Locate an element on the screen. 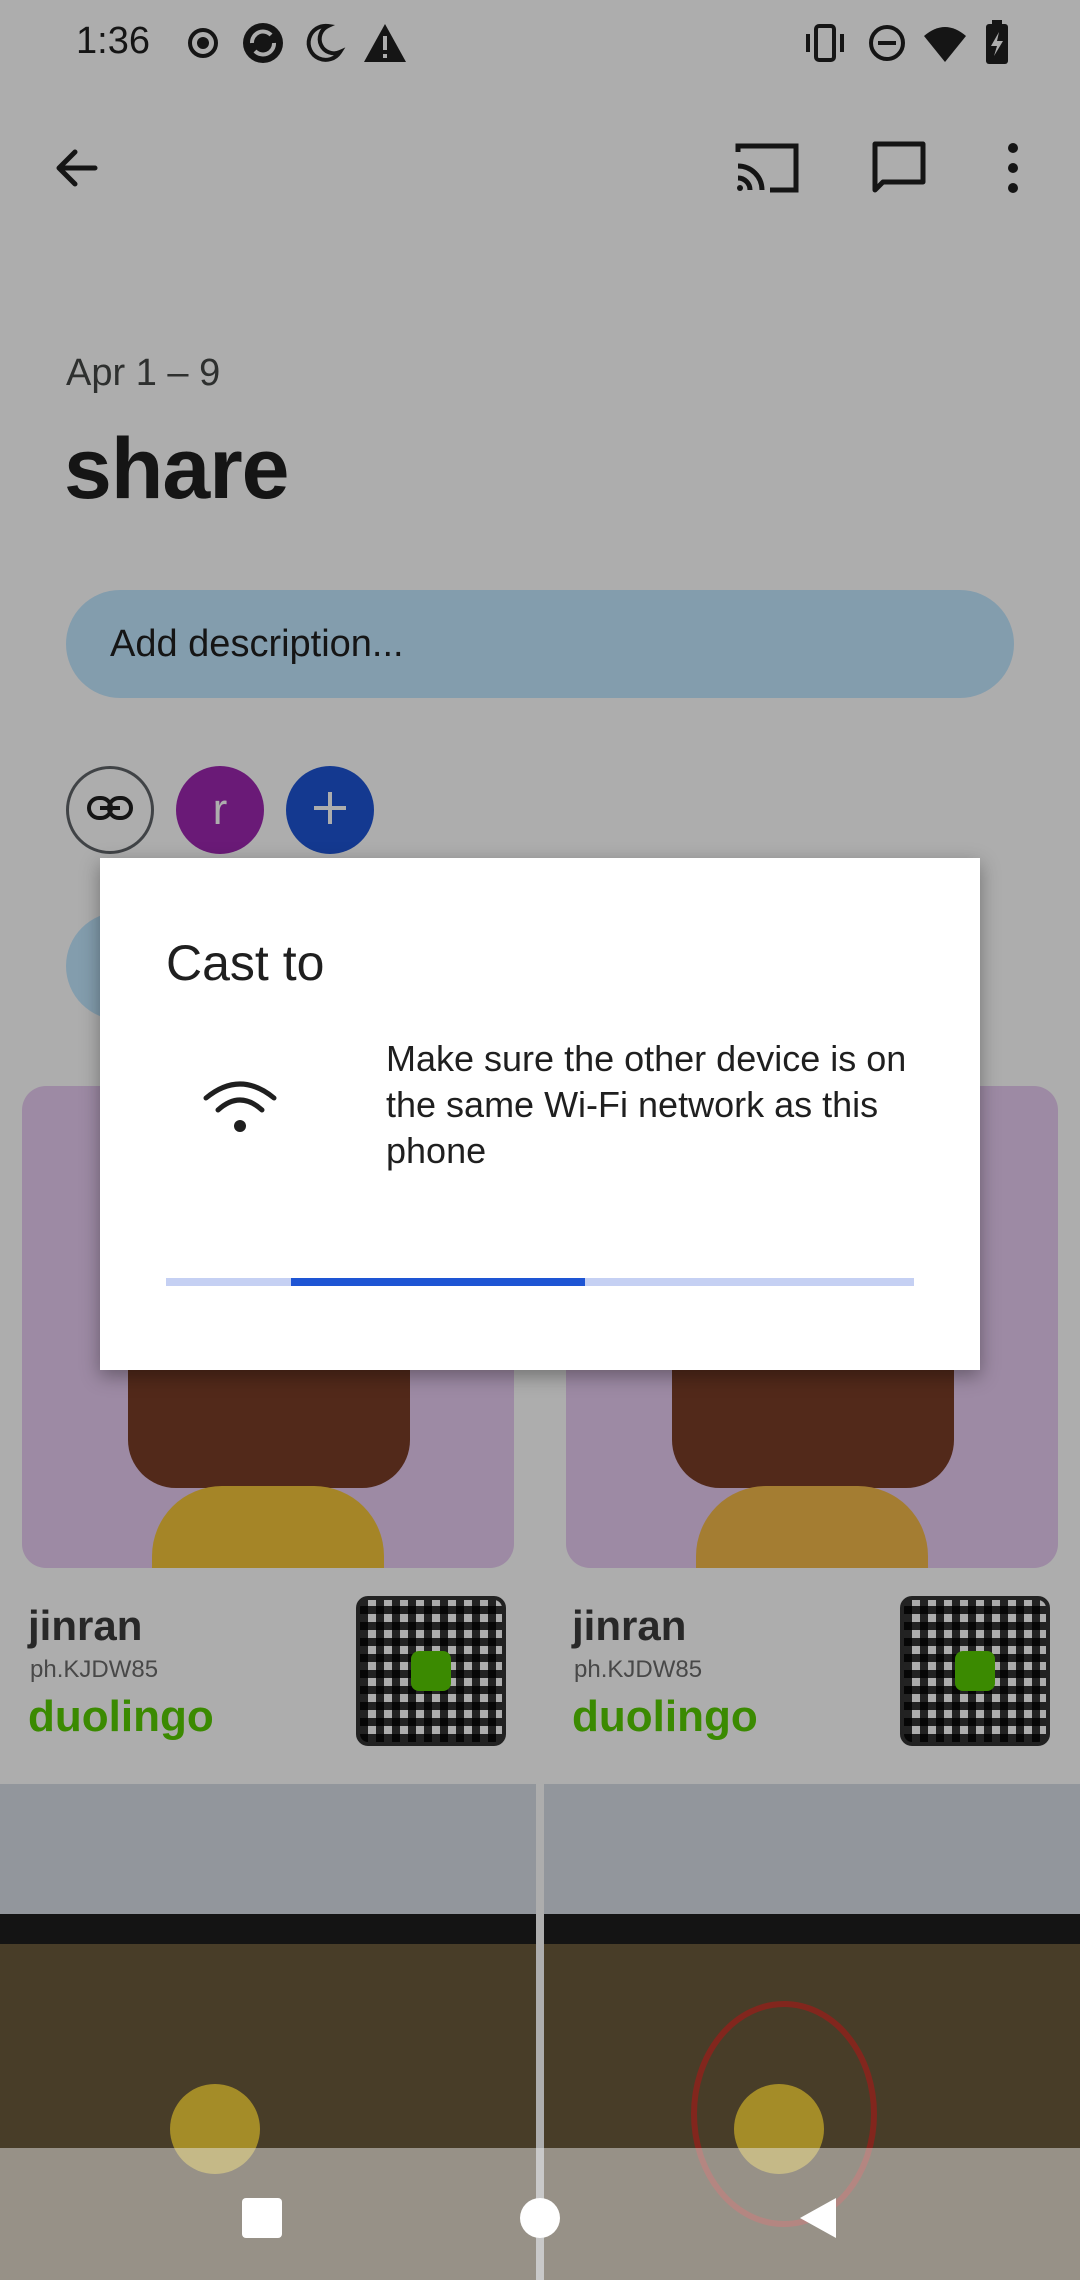 This screenshot has height=2280, width=1080. recents-icon is located at coordinates (262, 2220).